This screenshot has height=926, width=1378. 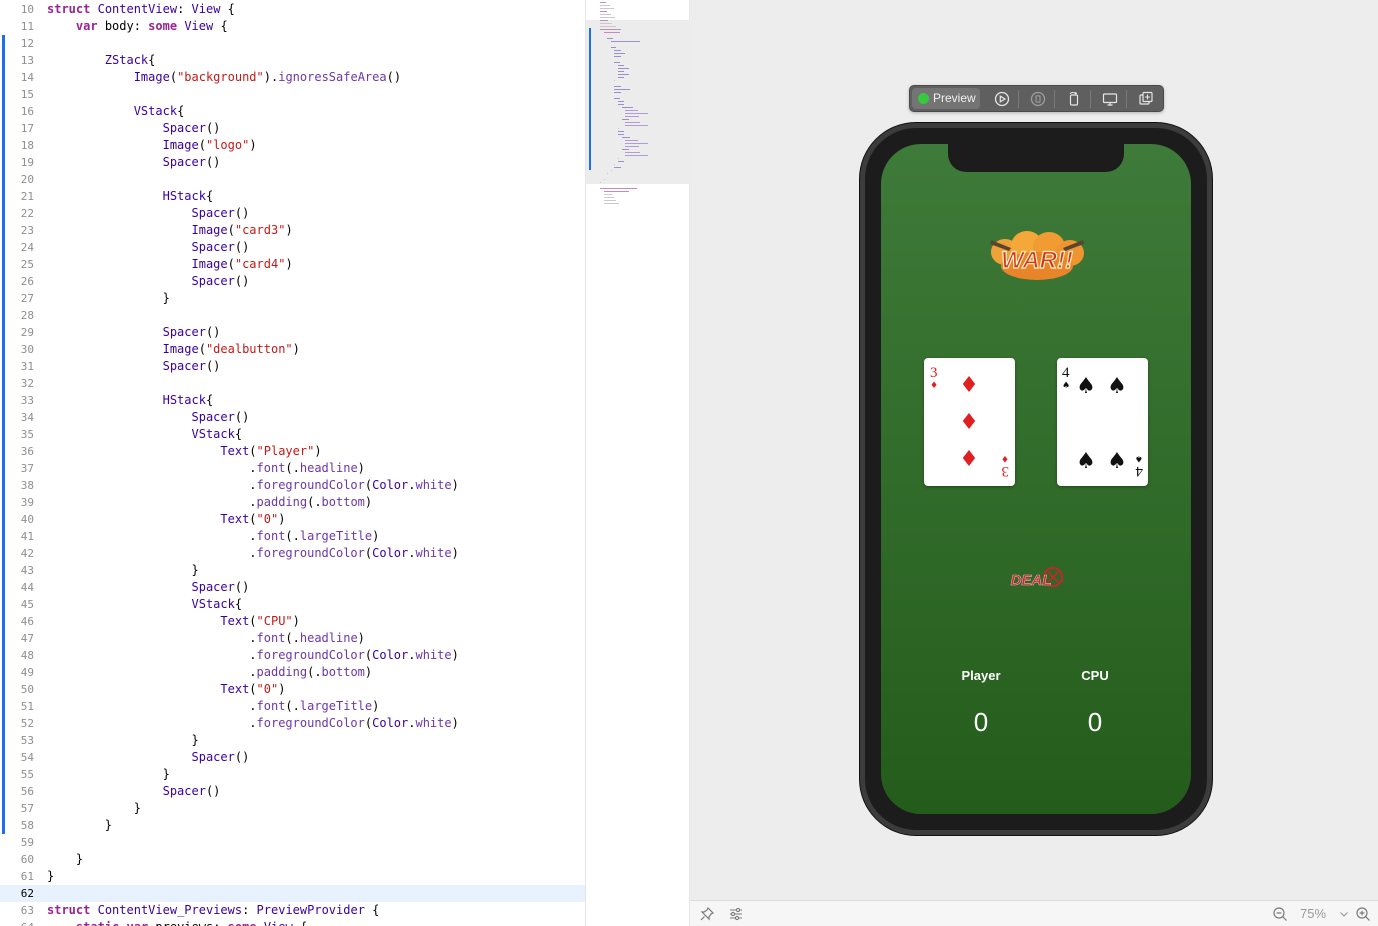 What do you see at coordinates (292, 417) in the screenshot?
I see `code-line: 34 Spacer()` at bounding box center [292, 417].